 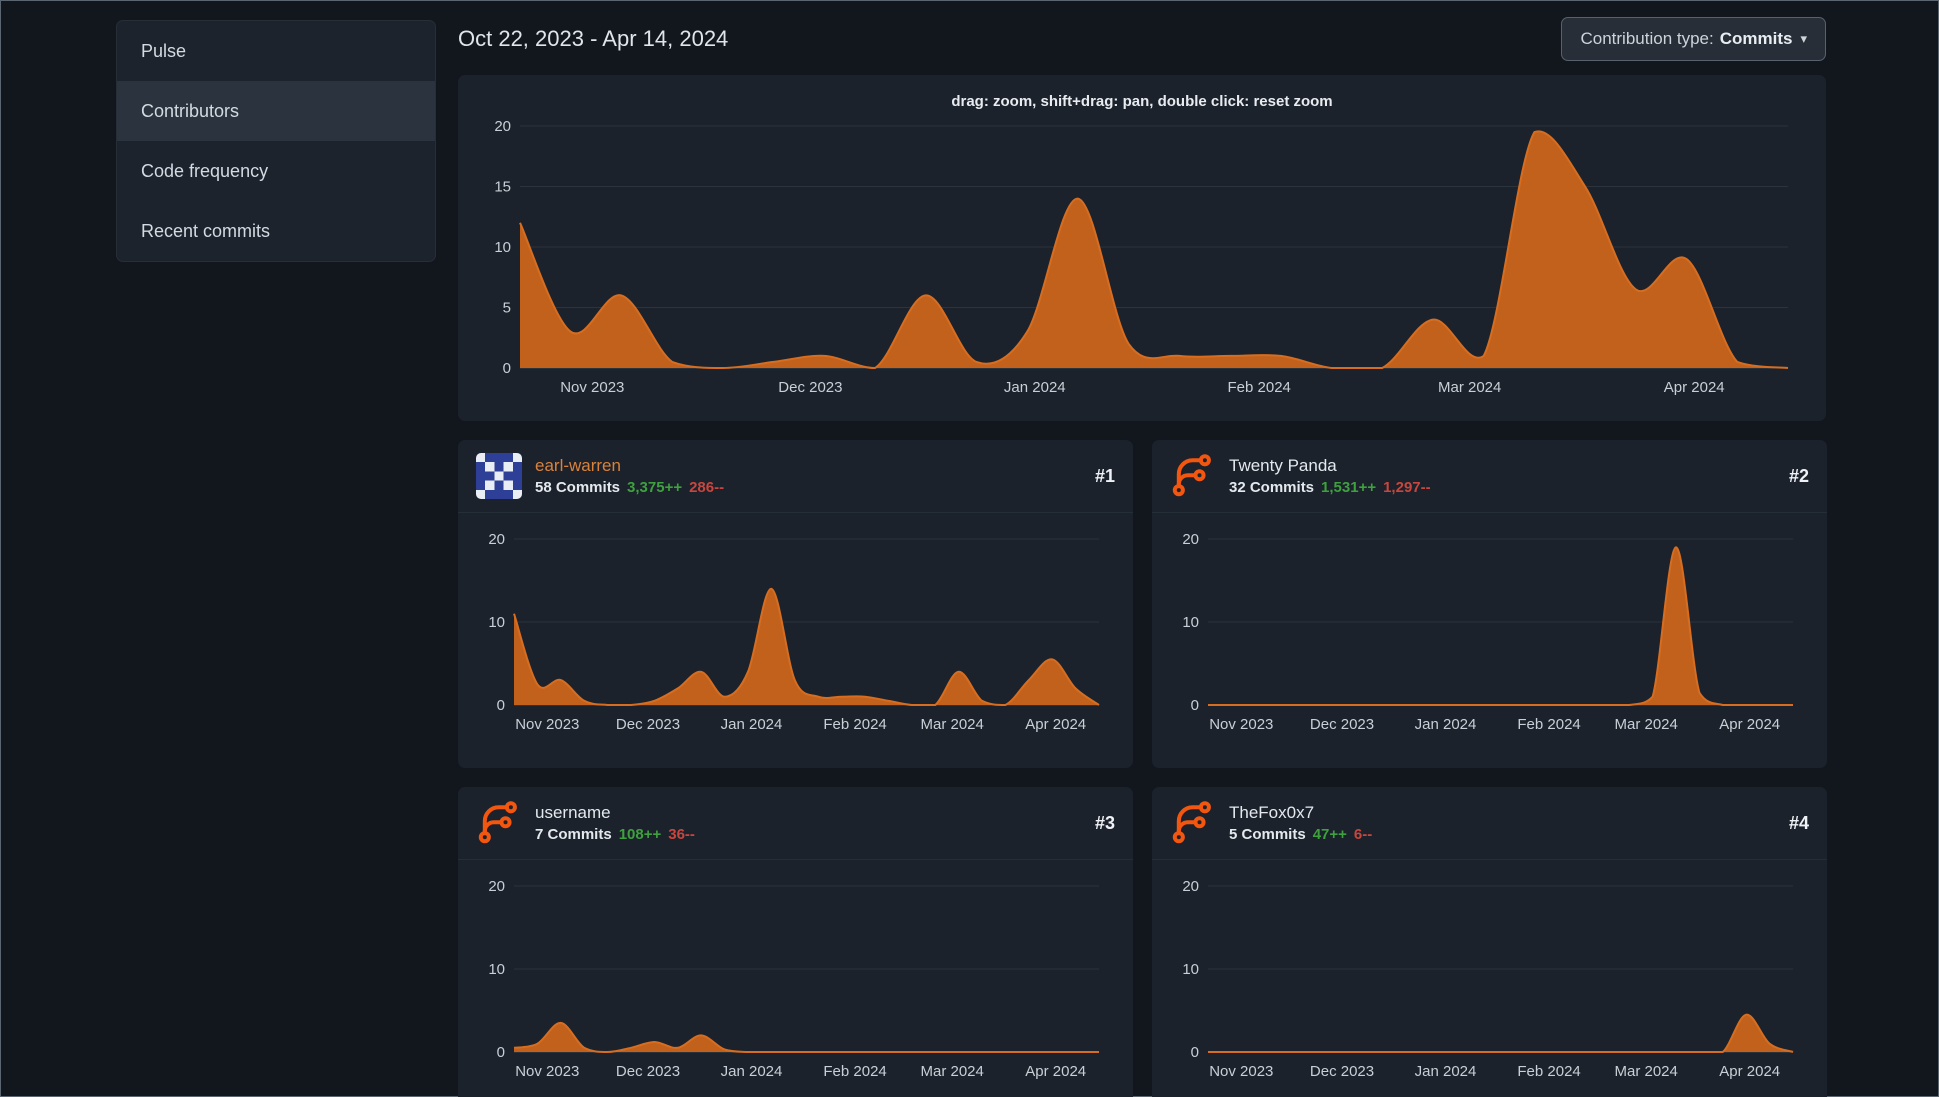 I want to click on contributor-stats: 7 Commits 108++ 36--, so click(x=615, y=834).